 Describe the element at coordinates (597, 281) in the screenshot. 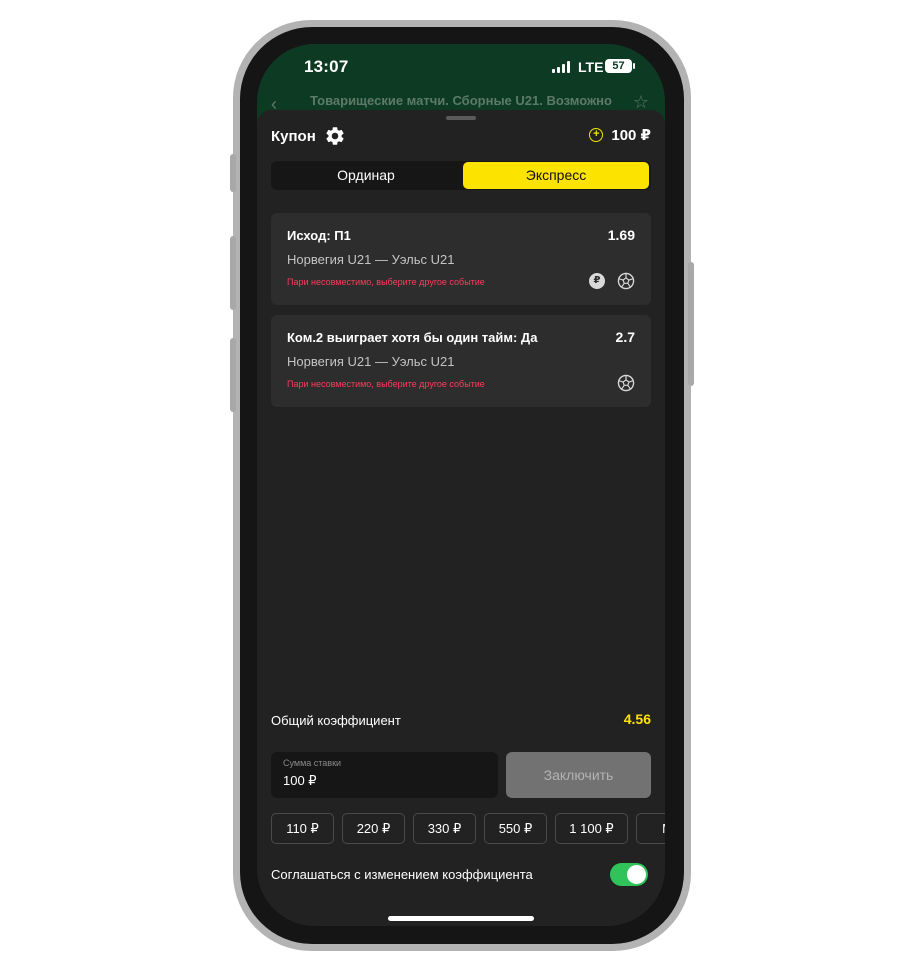

I see `ruble-icon: ₽` at that location.